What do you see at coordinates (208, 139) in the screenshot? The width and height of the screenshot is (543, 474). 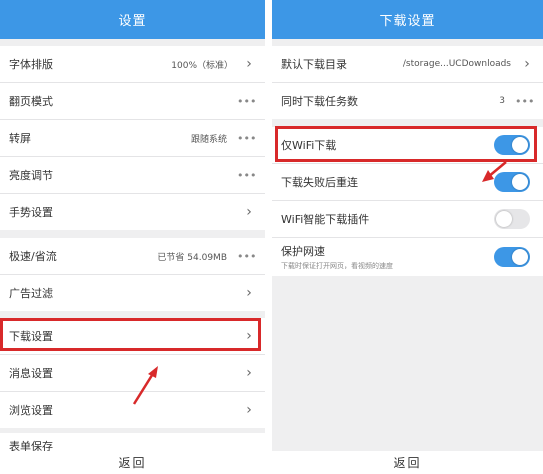 I see `settings-item-value: 跟随系统` at bounding box center [208, 139].